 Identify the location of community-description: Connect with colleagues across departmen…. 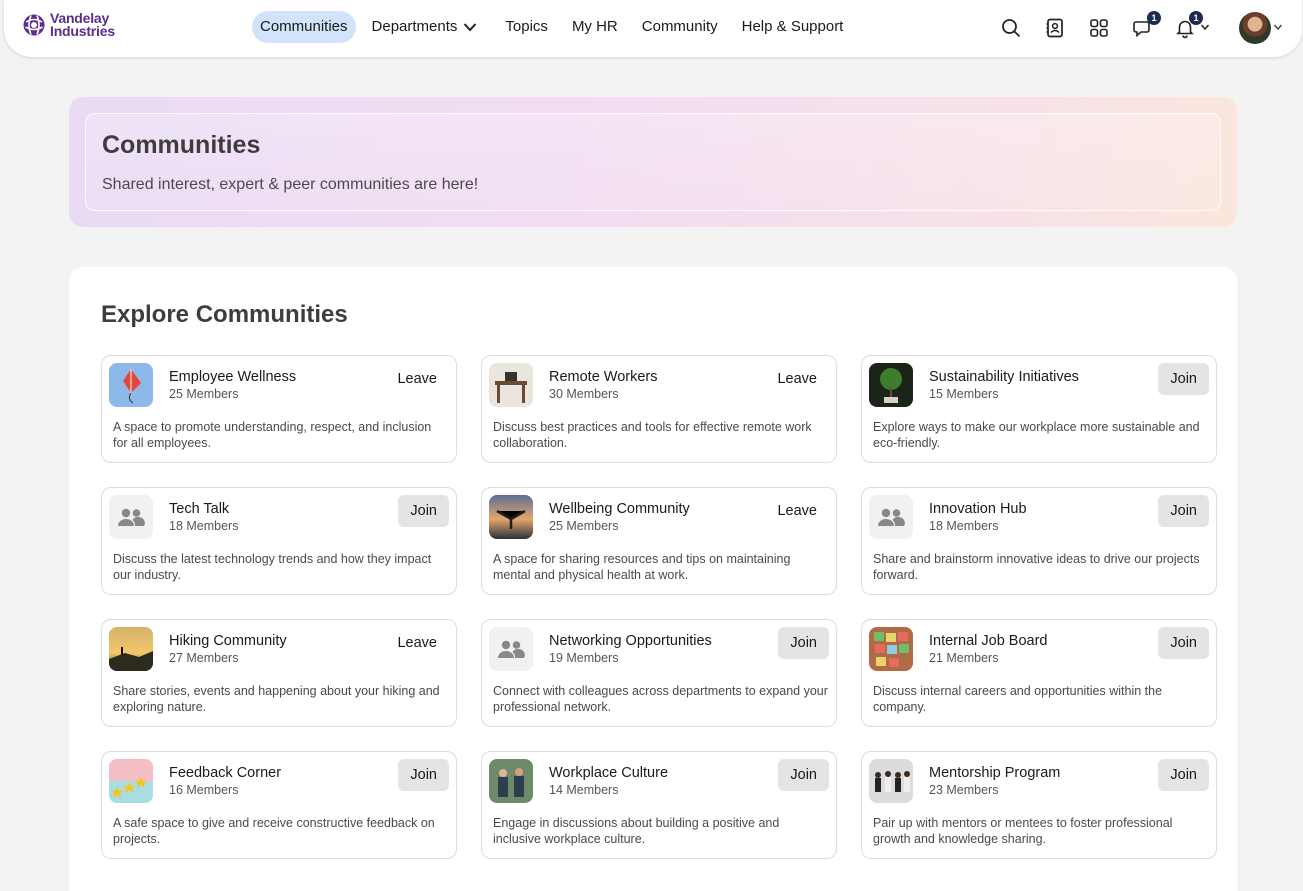
(660, 699).